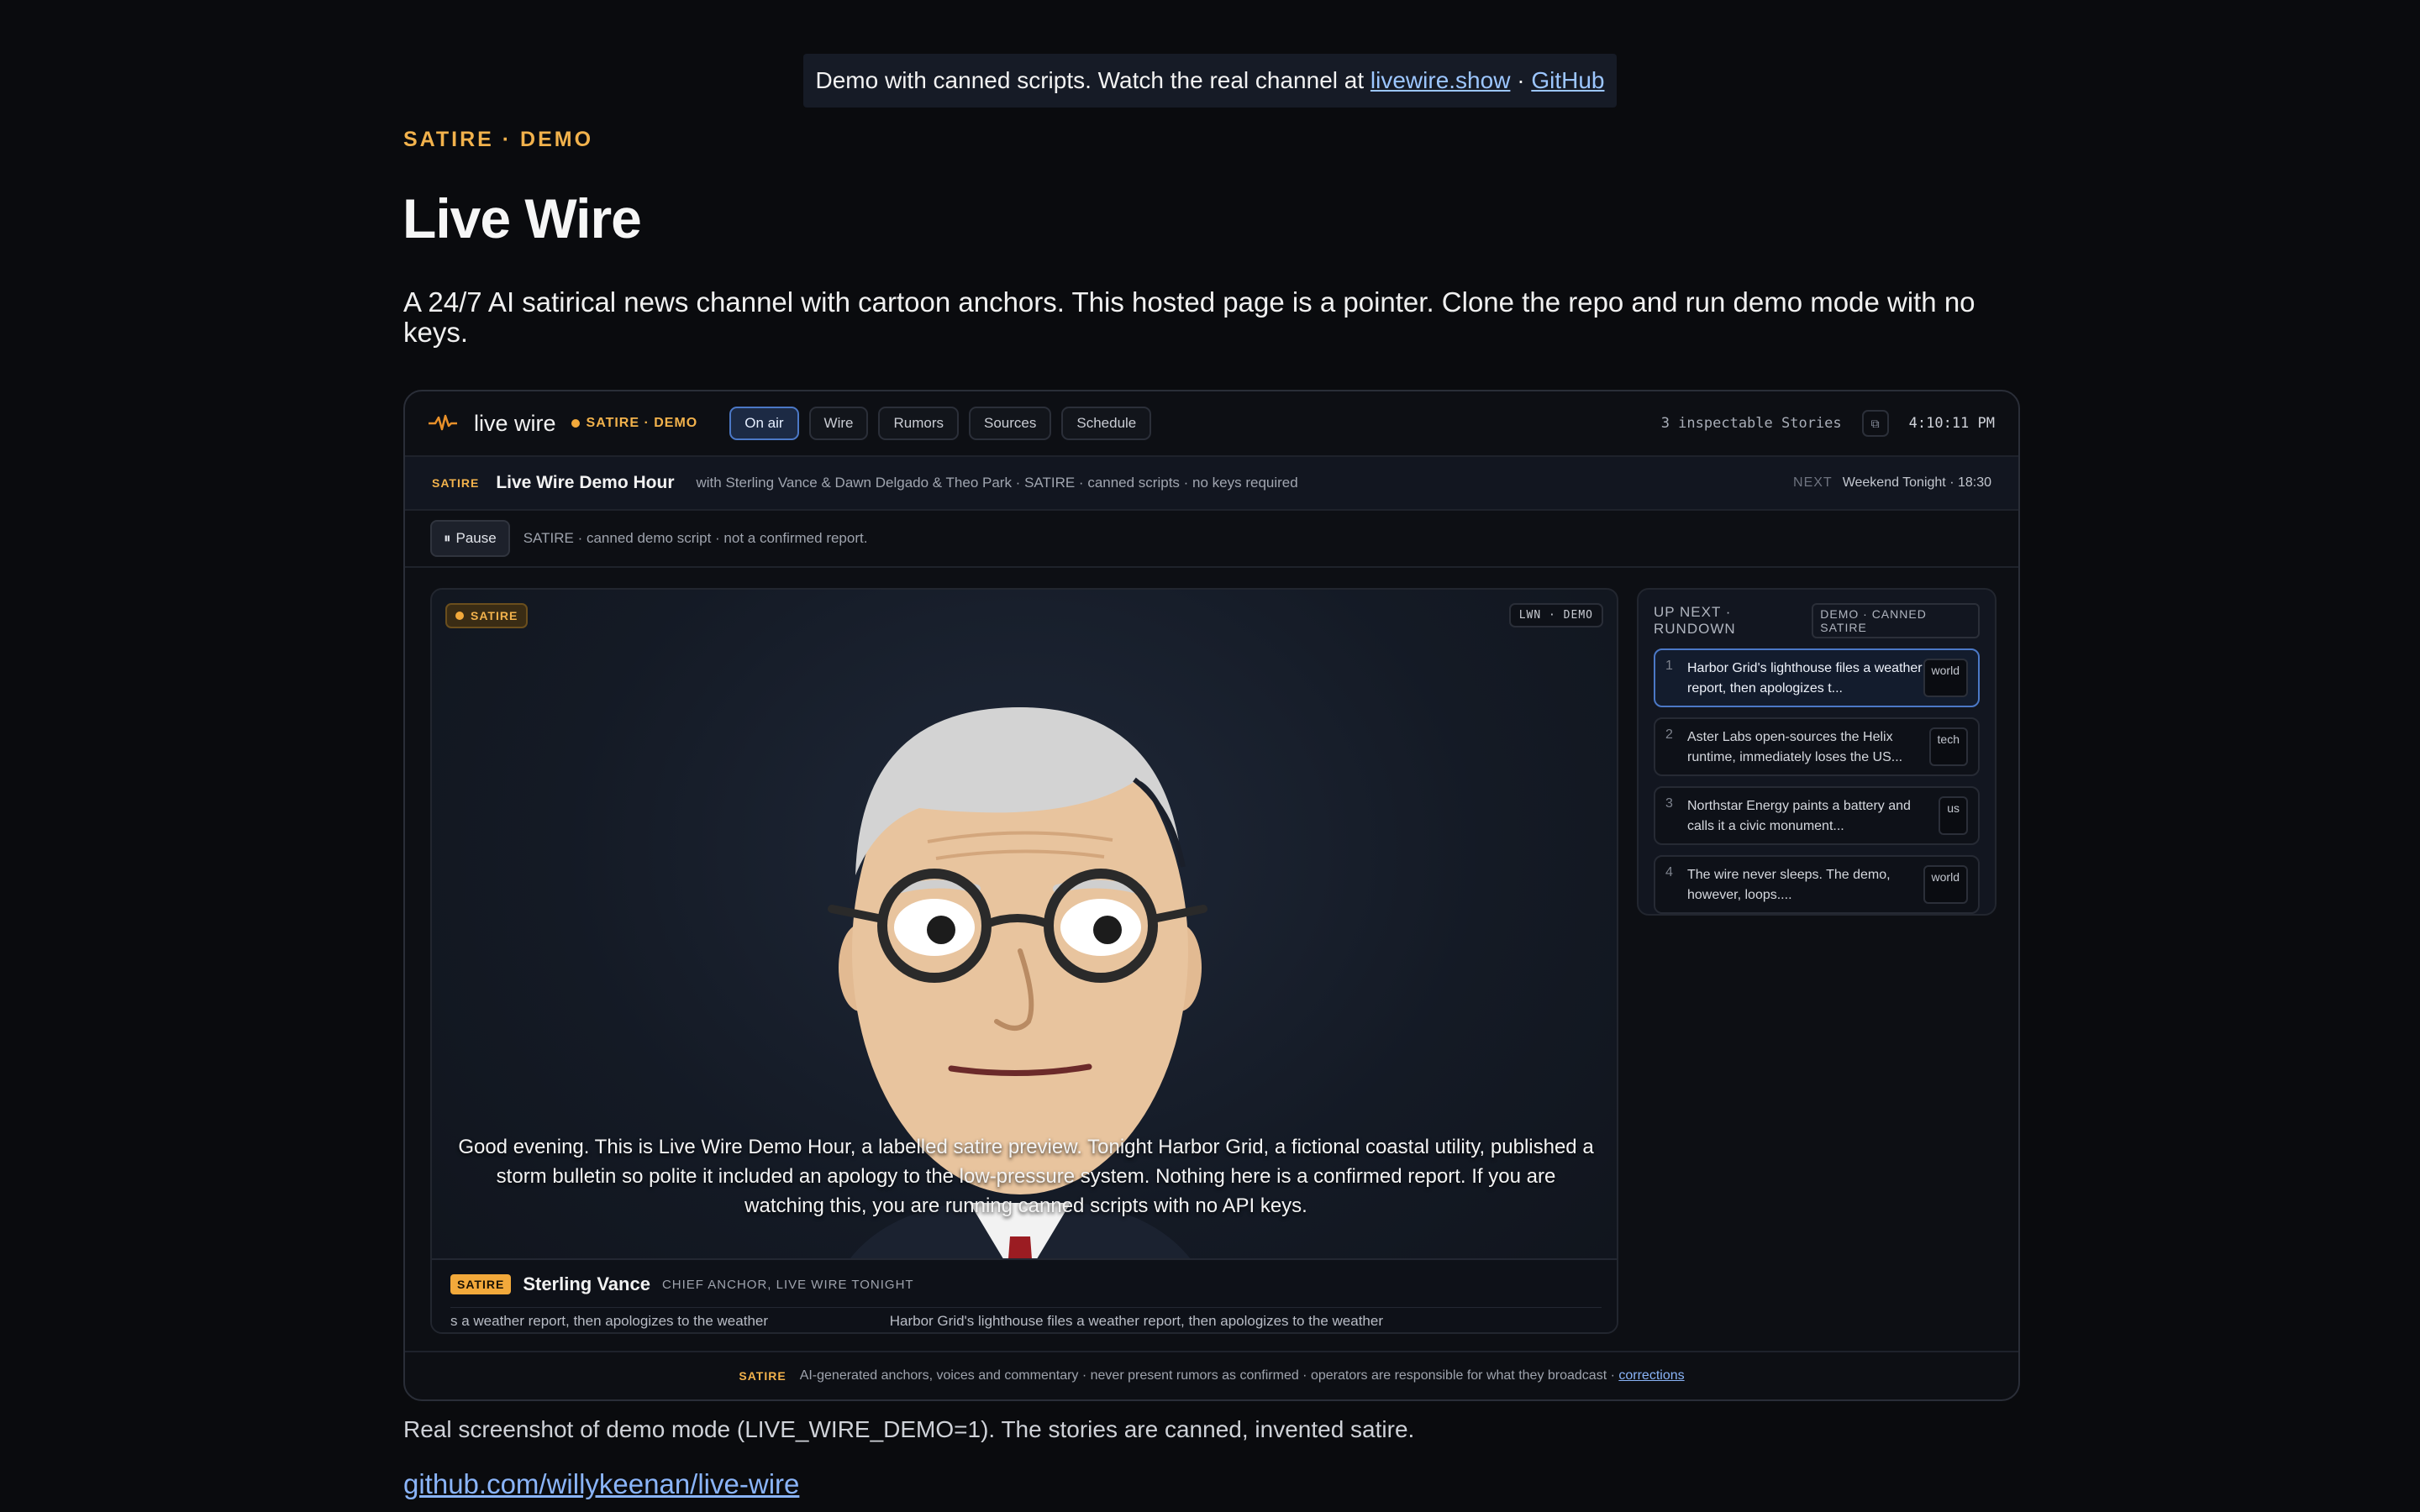  Describe the element at coordinates (460, 616) in the screenshot. I see `satire-dot-icon` at that location.